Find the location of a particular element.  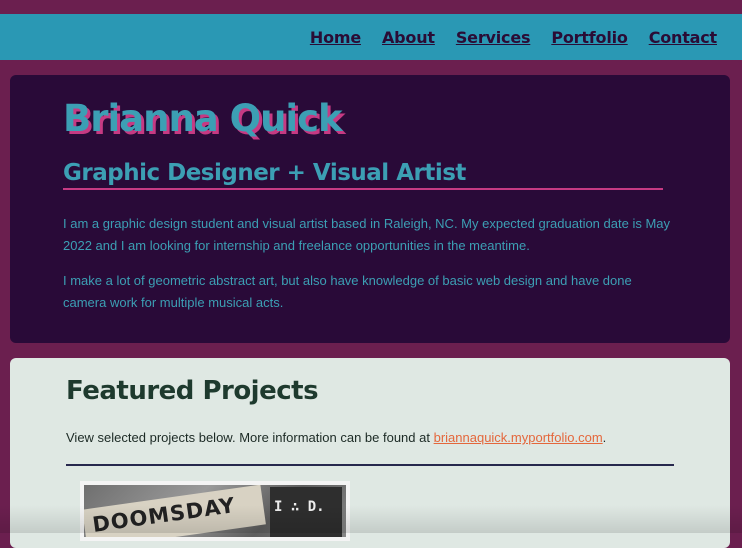

thumbnail-collage-letters: I ∴ D. is located at coordinates (299, 507).